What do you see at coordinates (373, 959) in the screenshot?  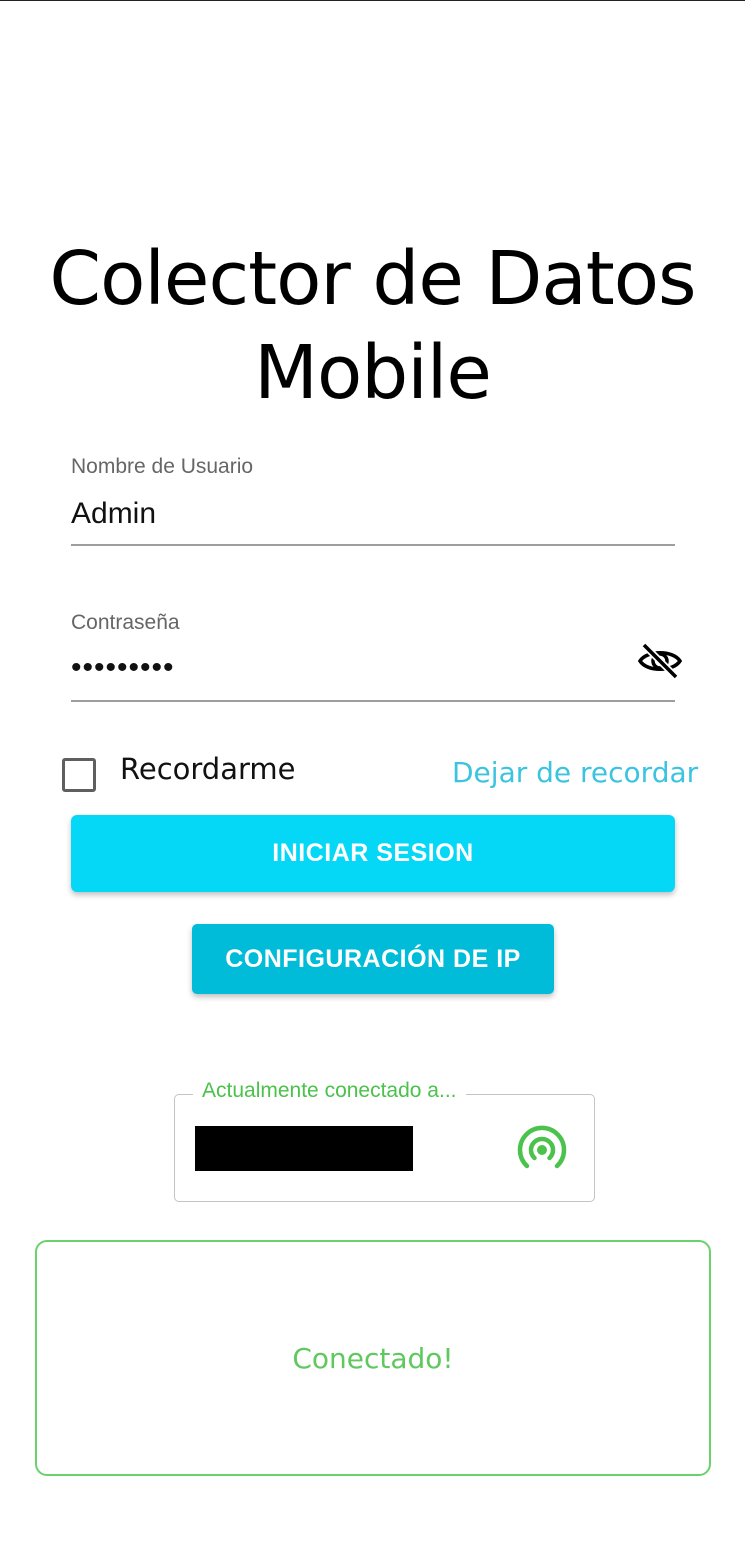 I see `ip-config-button: CONFIGURACIÓN DE IP` at bounding box center [373, 959].